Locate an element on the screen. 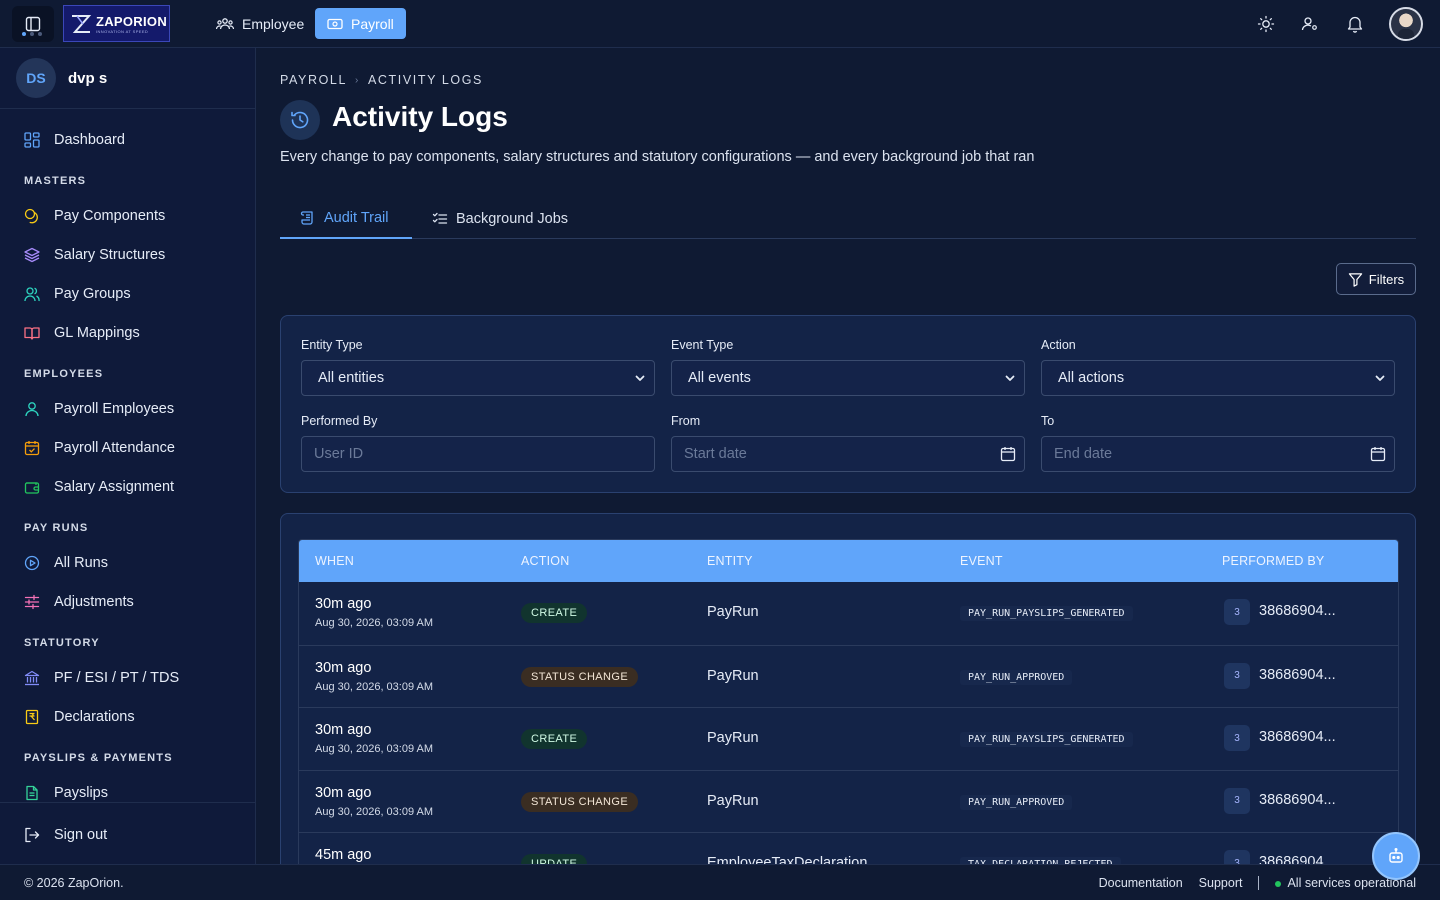  user-settings-icon is located at coordinates (1309, 24).